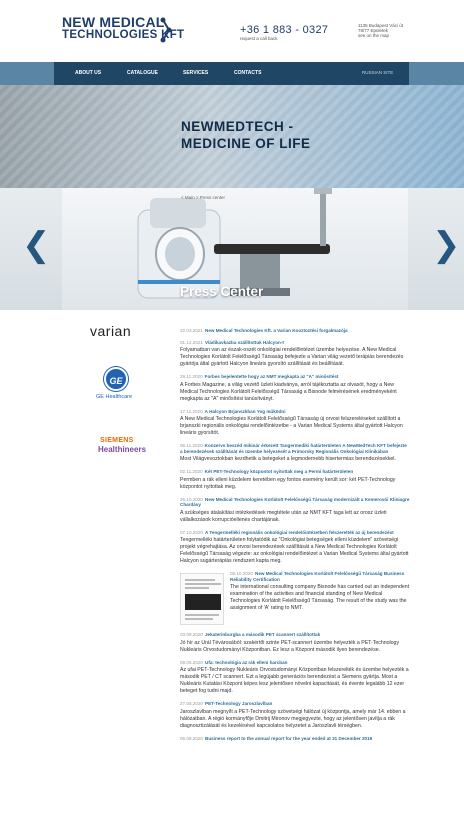 This screenshot has height=832, width=464. I want to click on siemens-logo-line-2: Healthineers, so click(122, 449).